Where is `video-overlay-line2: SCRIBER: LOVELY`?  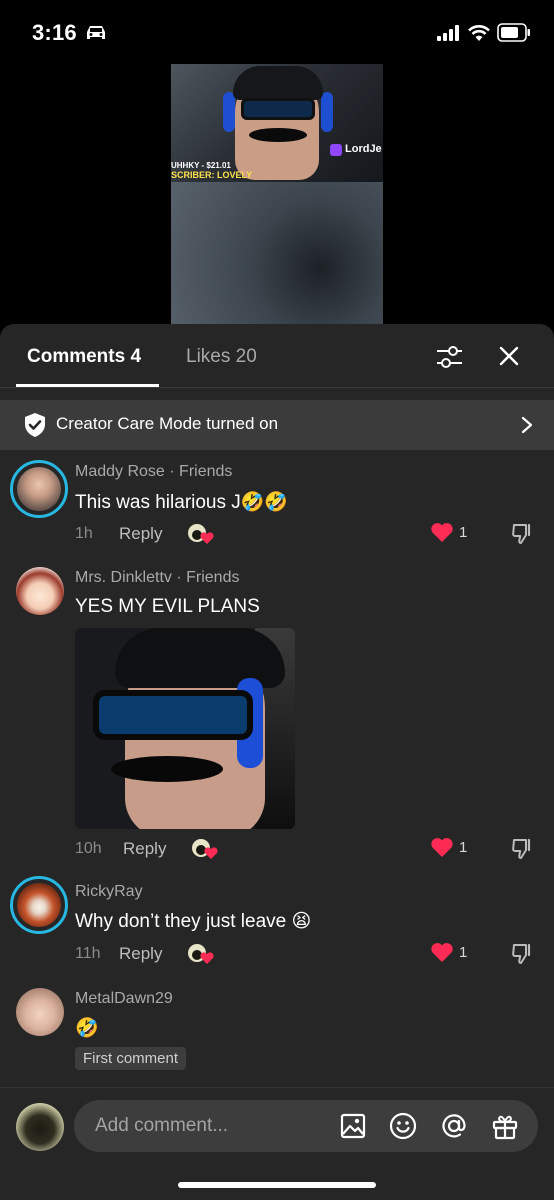 video-overlay-line2: SCRIBER: LOVELY is located at coordinates (212, 175).